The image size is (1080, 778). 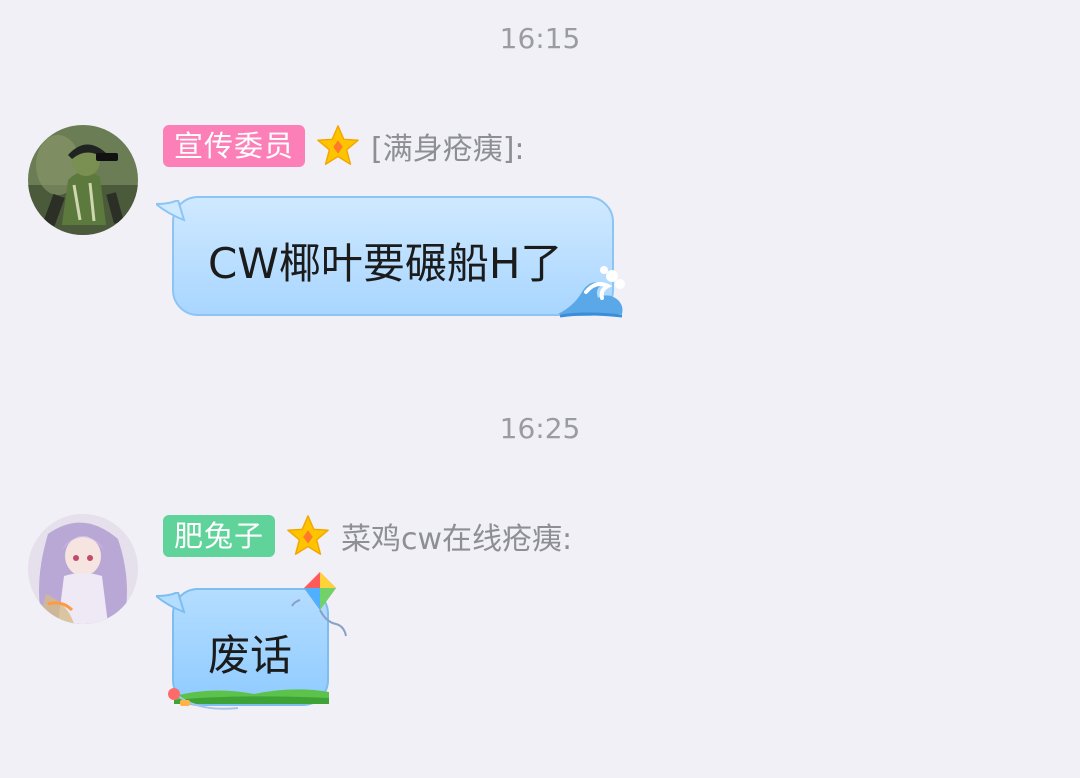 I want to click on kite-icon, so click(x=319, y=604).